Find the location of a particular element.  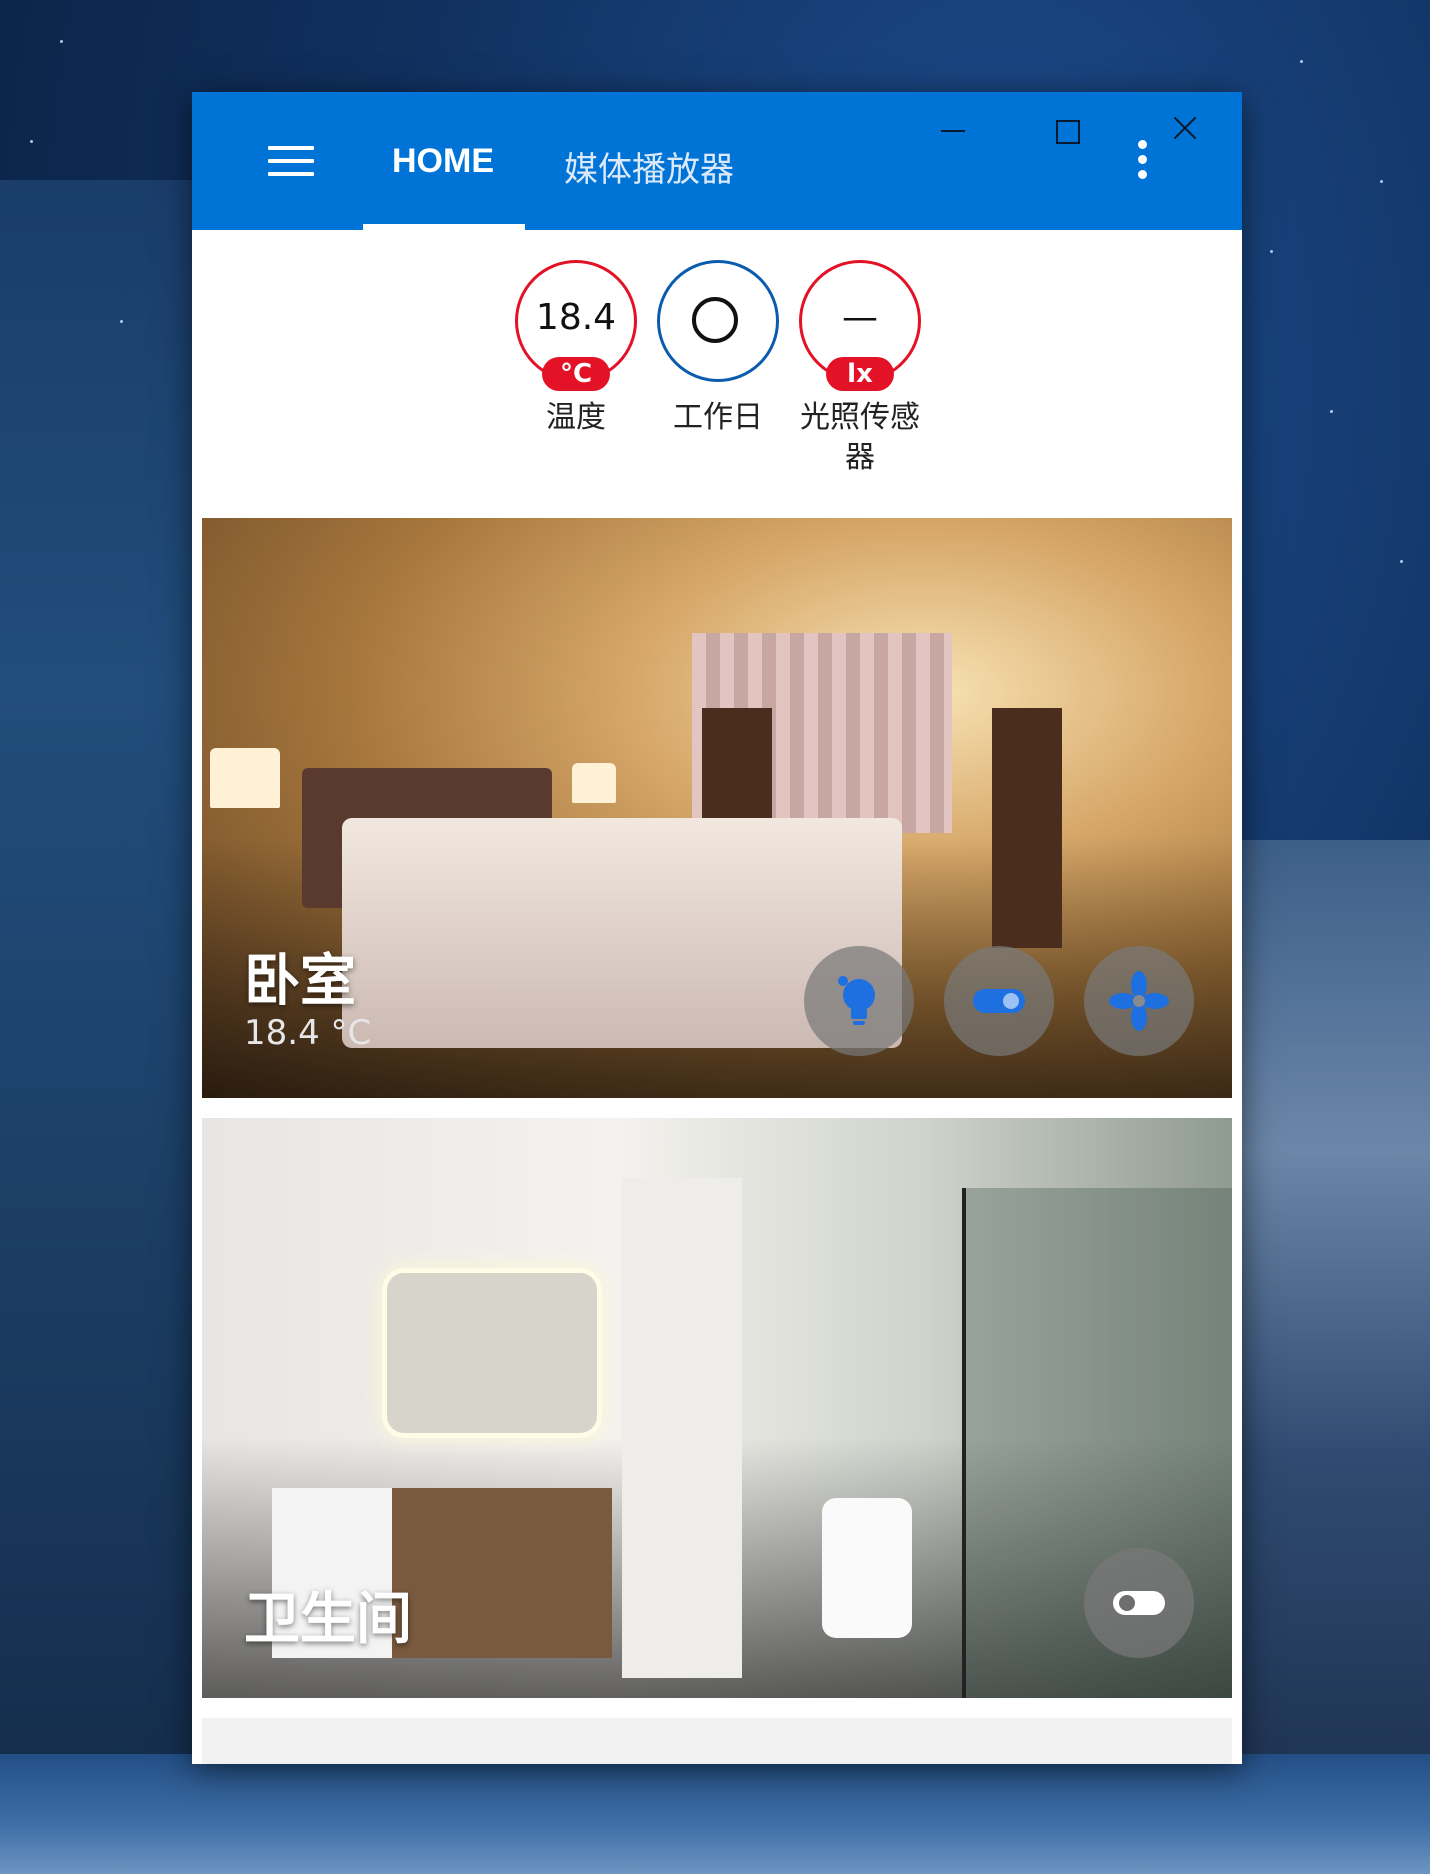

badge-temperature: 18.4 °C 温度 is located at coordinates (576, 349).